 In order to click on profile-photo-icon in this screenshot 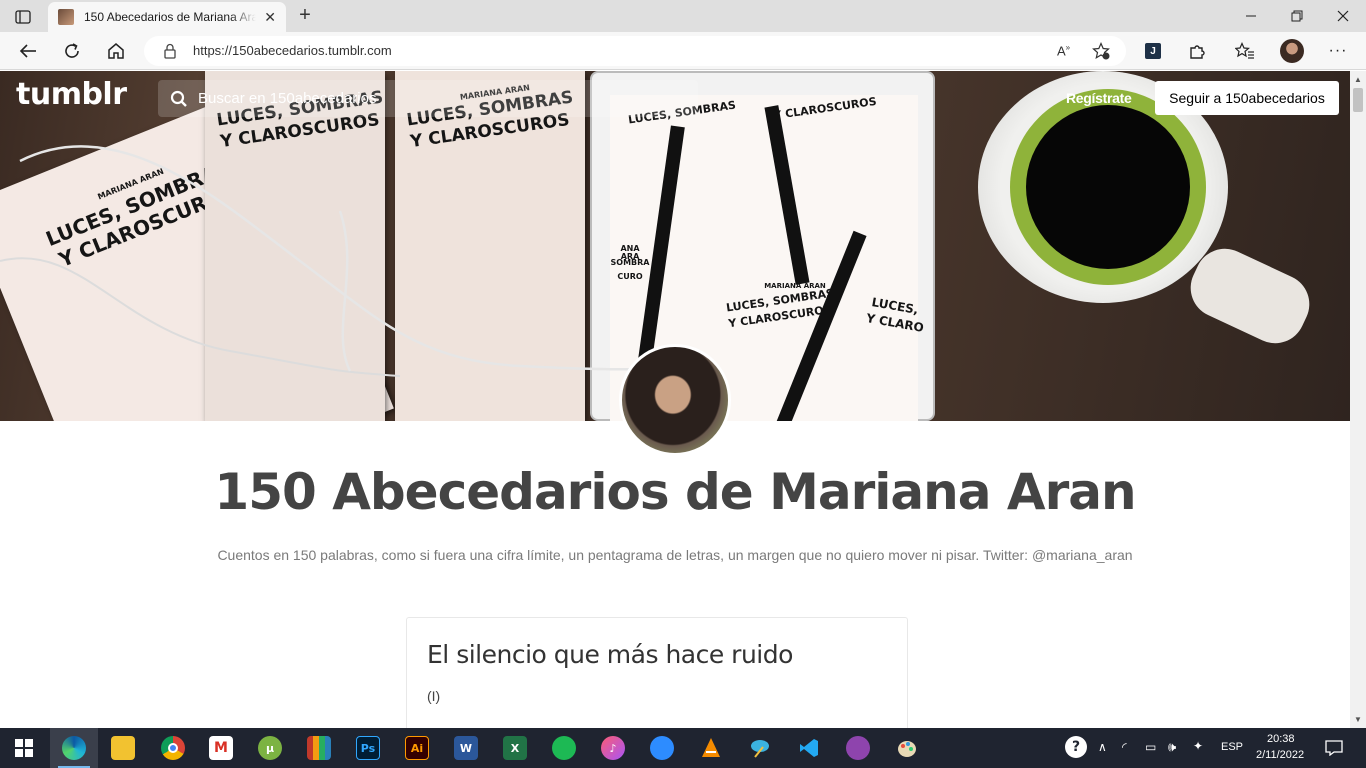, I will do `click(1292, 51)`.